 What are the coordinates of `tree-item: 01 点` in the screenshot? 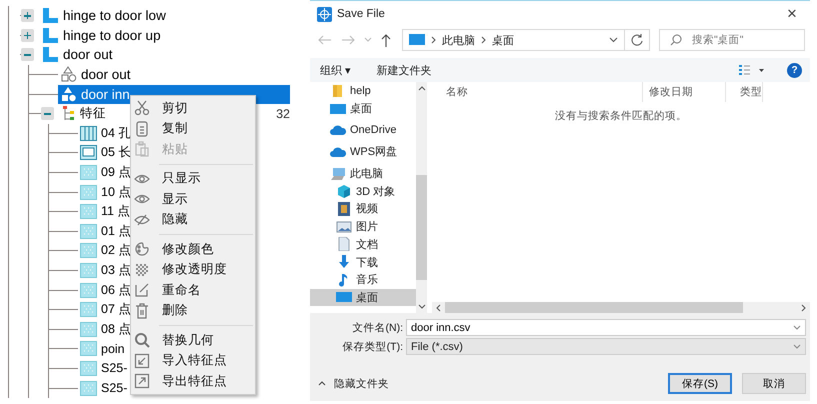 It's located at (106, 231).